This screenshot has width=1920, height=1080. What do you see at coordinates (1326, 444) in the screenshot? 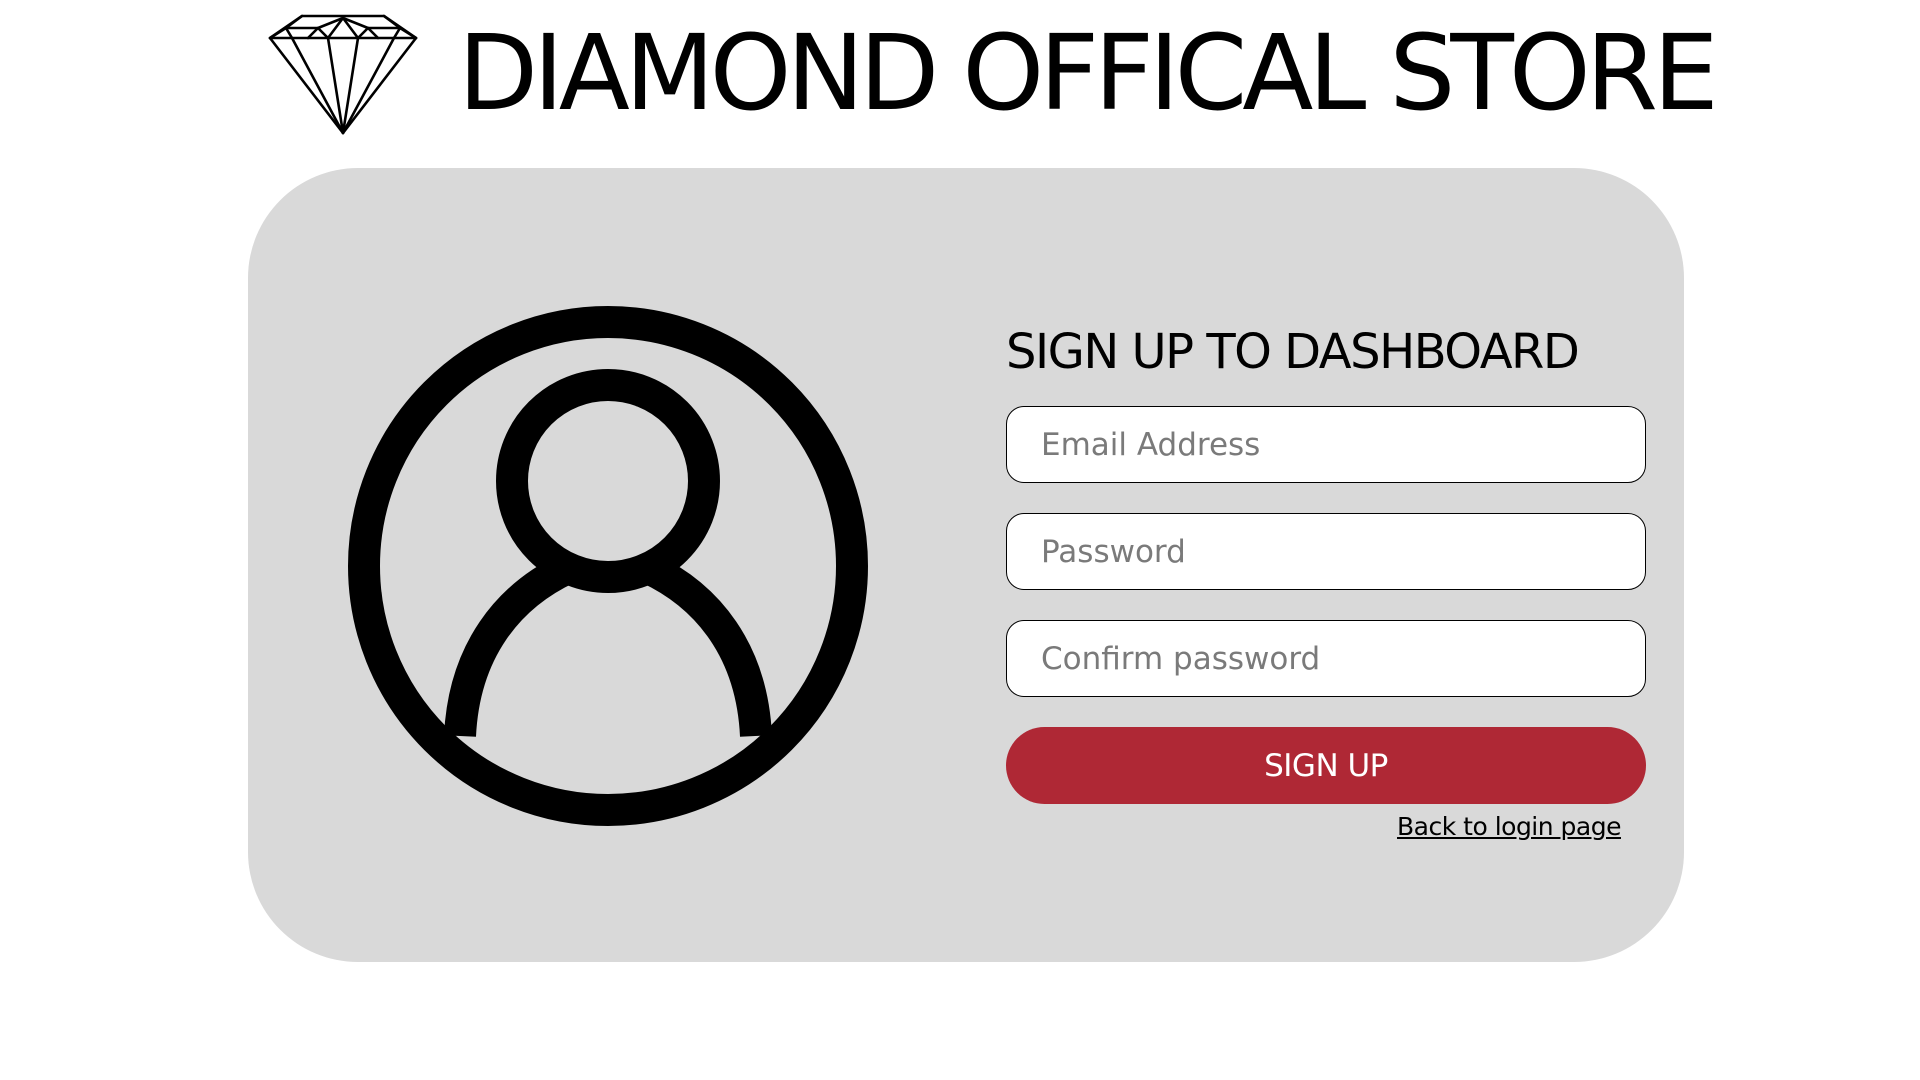
I see `email-field` at bounding box center [1326, 444].